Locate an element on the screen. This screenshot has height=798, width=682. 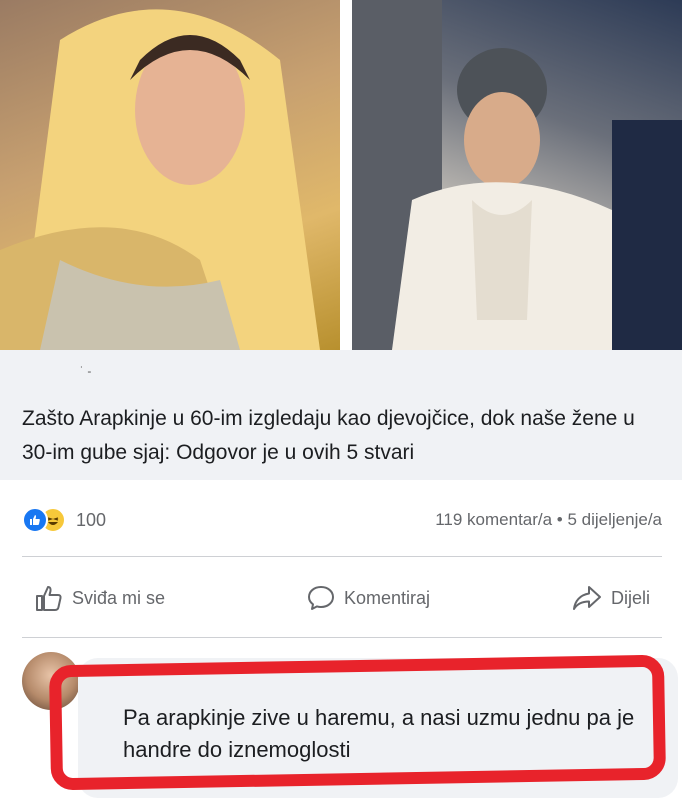
comments-shares-count: 119 komentar/a • 5 dijeljenje/a is located at coordinates (548, 520).